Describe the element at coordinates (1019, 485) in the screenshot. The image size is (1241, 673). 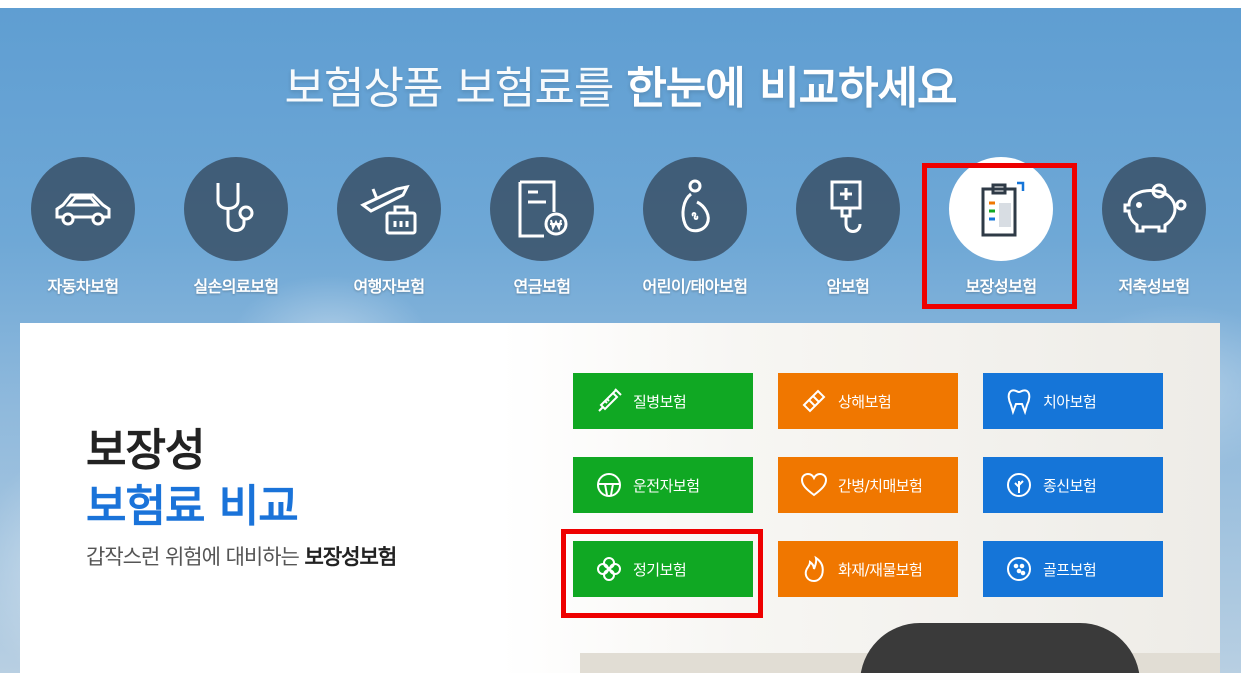
I see `tree-icon` at that location.